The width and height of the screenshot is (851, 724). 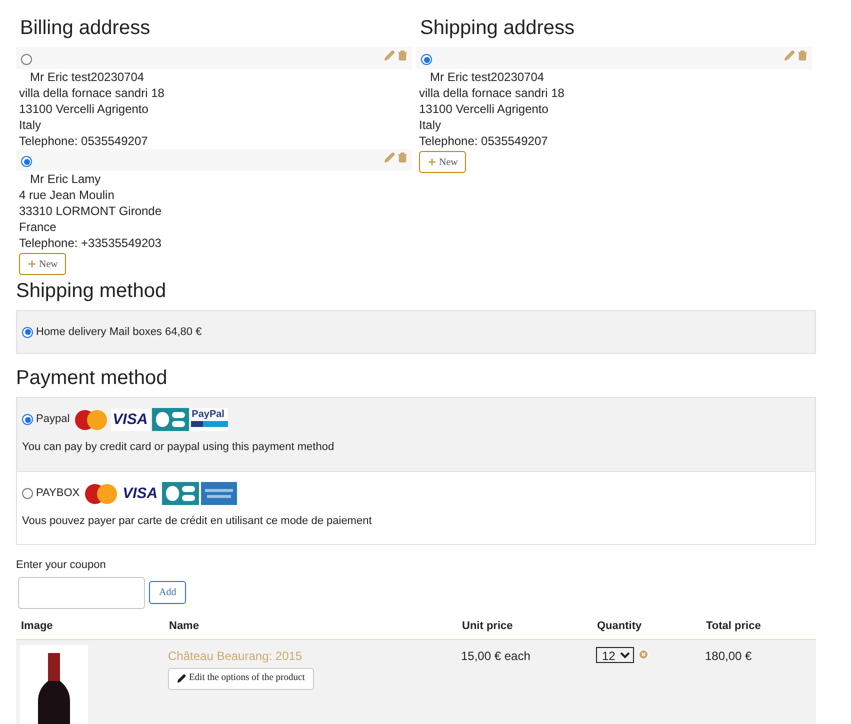 I want to click on column-header: Name, so click(x=184, y=626).